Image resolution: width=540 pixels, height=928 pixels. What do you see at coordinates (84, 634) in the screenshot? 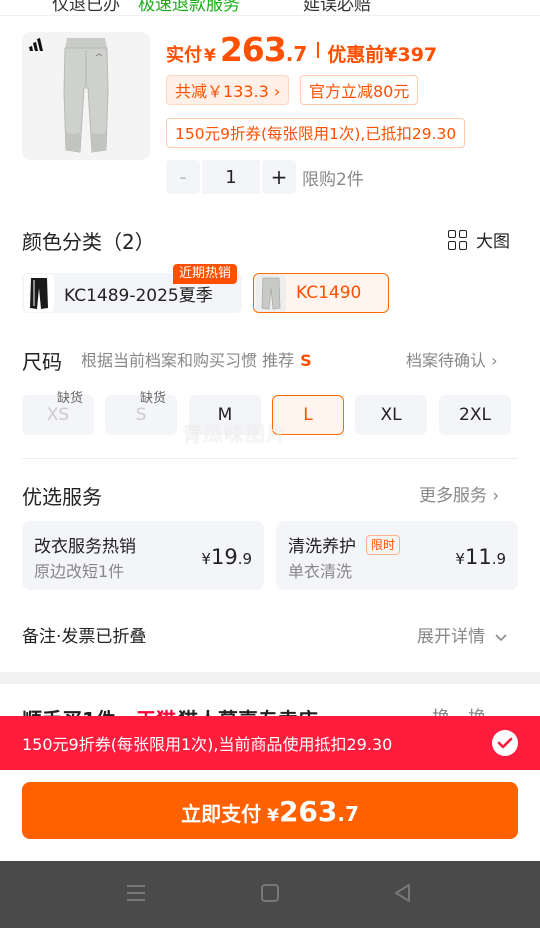
I see `remark-invoice-row: 备注·发票已折叠` at bounding box center [84, 634].